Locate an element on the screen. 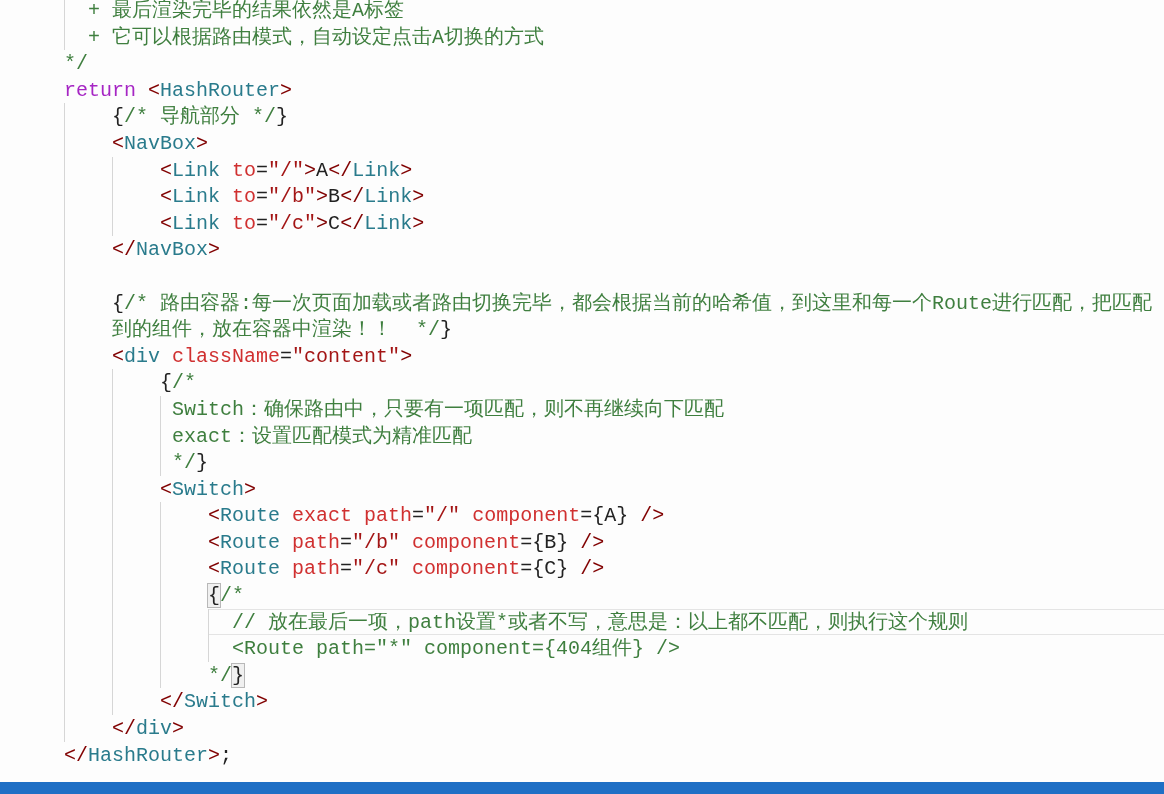 The width and height of the screenshot is (1164, 794). code-line: */ is located at coordinates (76, 64).